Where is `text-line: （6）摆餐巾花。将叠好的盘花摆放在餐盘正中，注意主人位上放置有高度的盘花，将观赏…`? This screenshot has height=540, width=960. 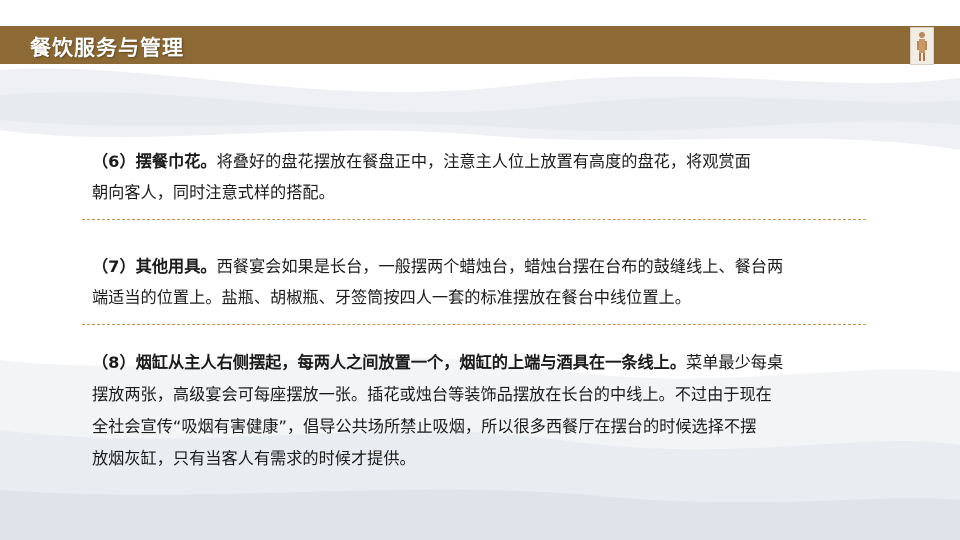
text-line: （6）摆餐巾花。将叠好的盘花摆放在餐盘正中，注意主人位上放置有高度的盘花，将观赏… is located at coordinates (478, 161).